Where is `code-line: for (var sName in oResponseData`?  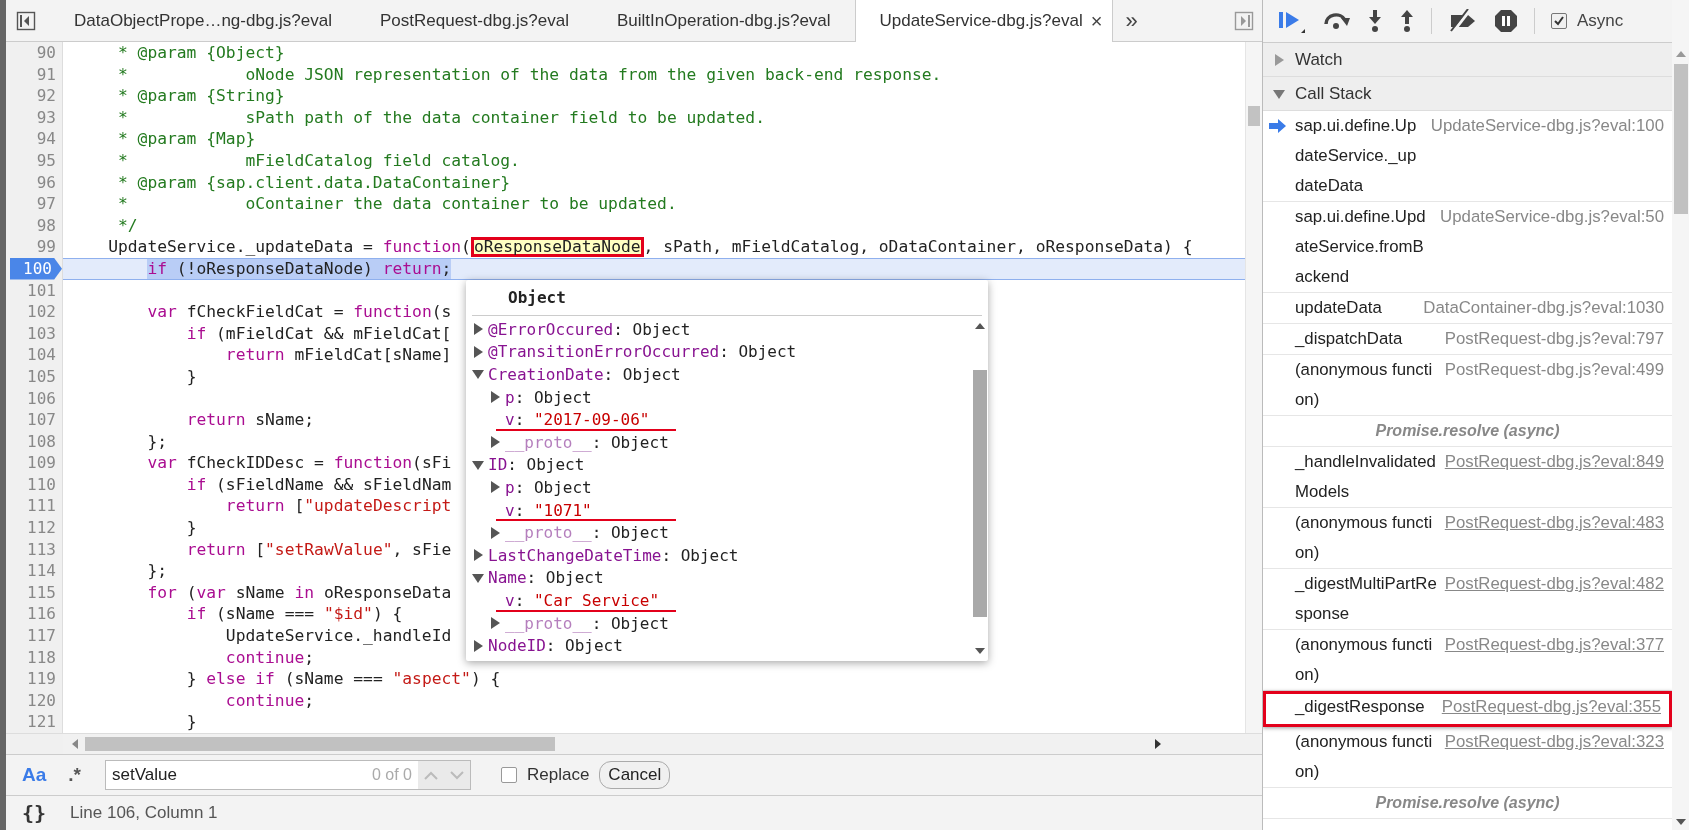
code-line: for (var sName in oResponseData is located at coordinates (299, 592).